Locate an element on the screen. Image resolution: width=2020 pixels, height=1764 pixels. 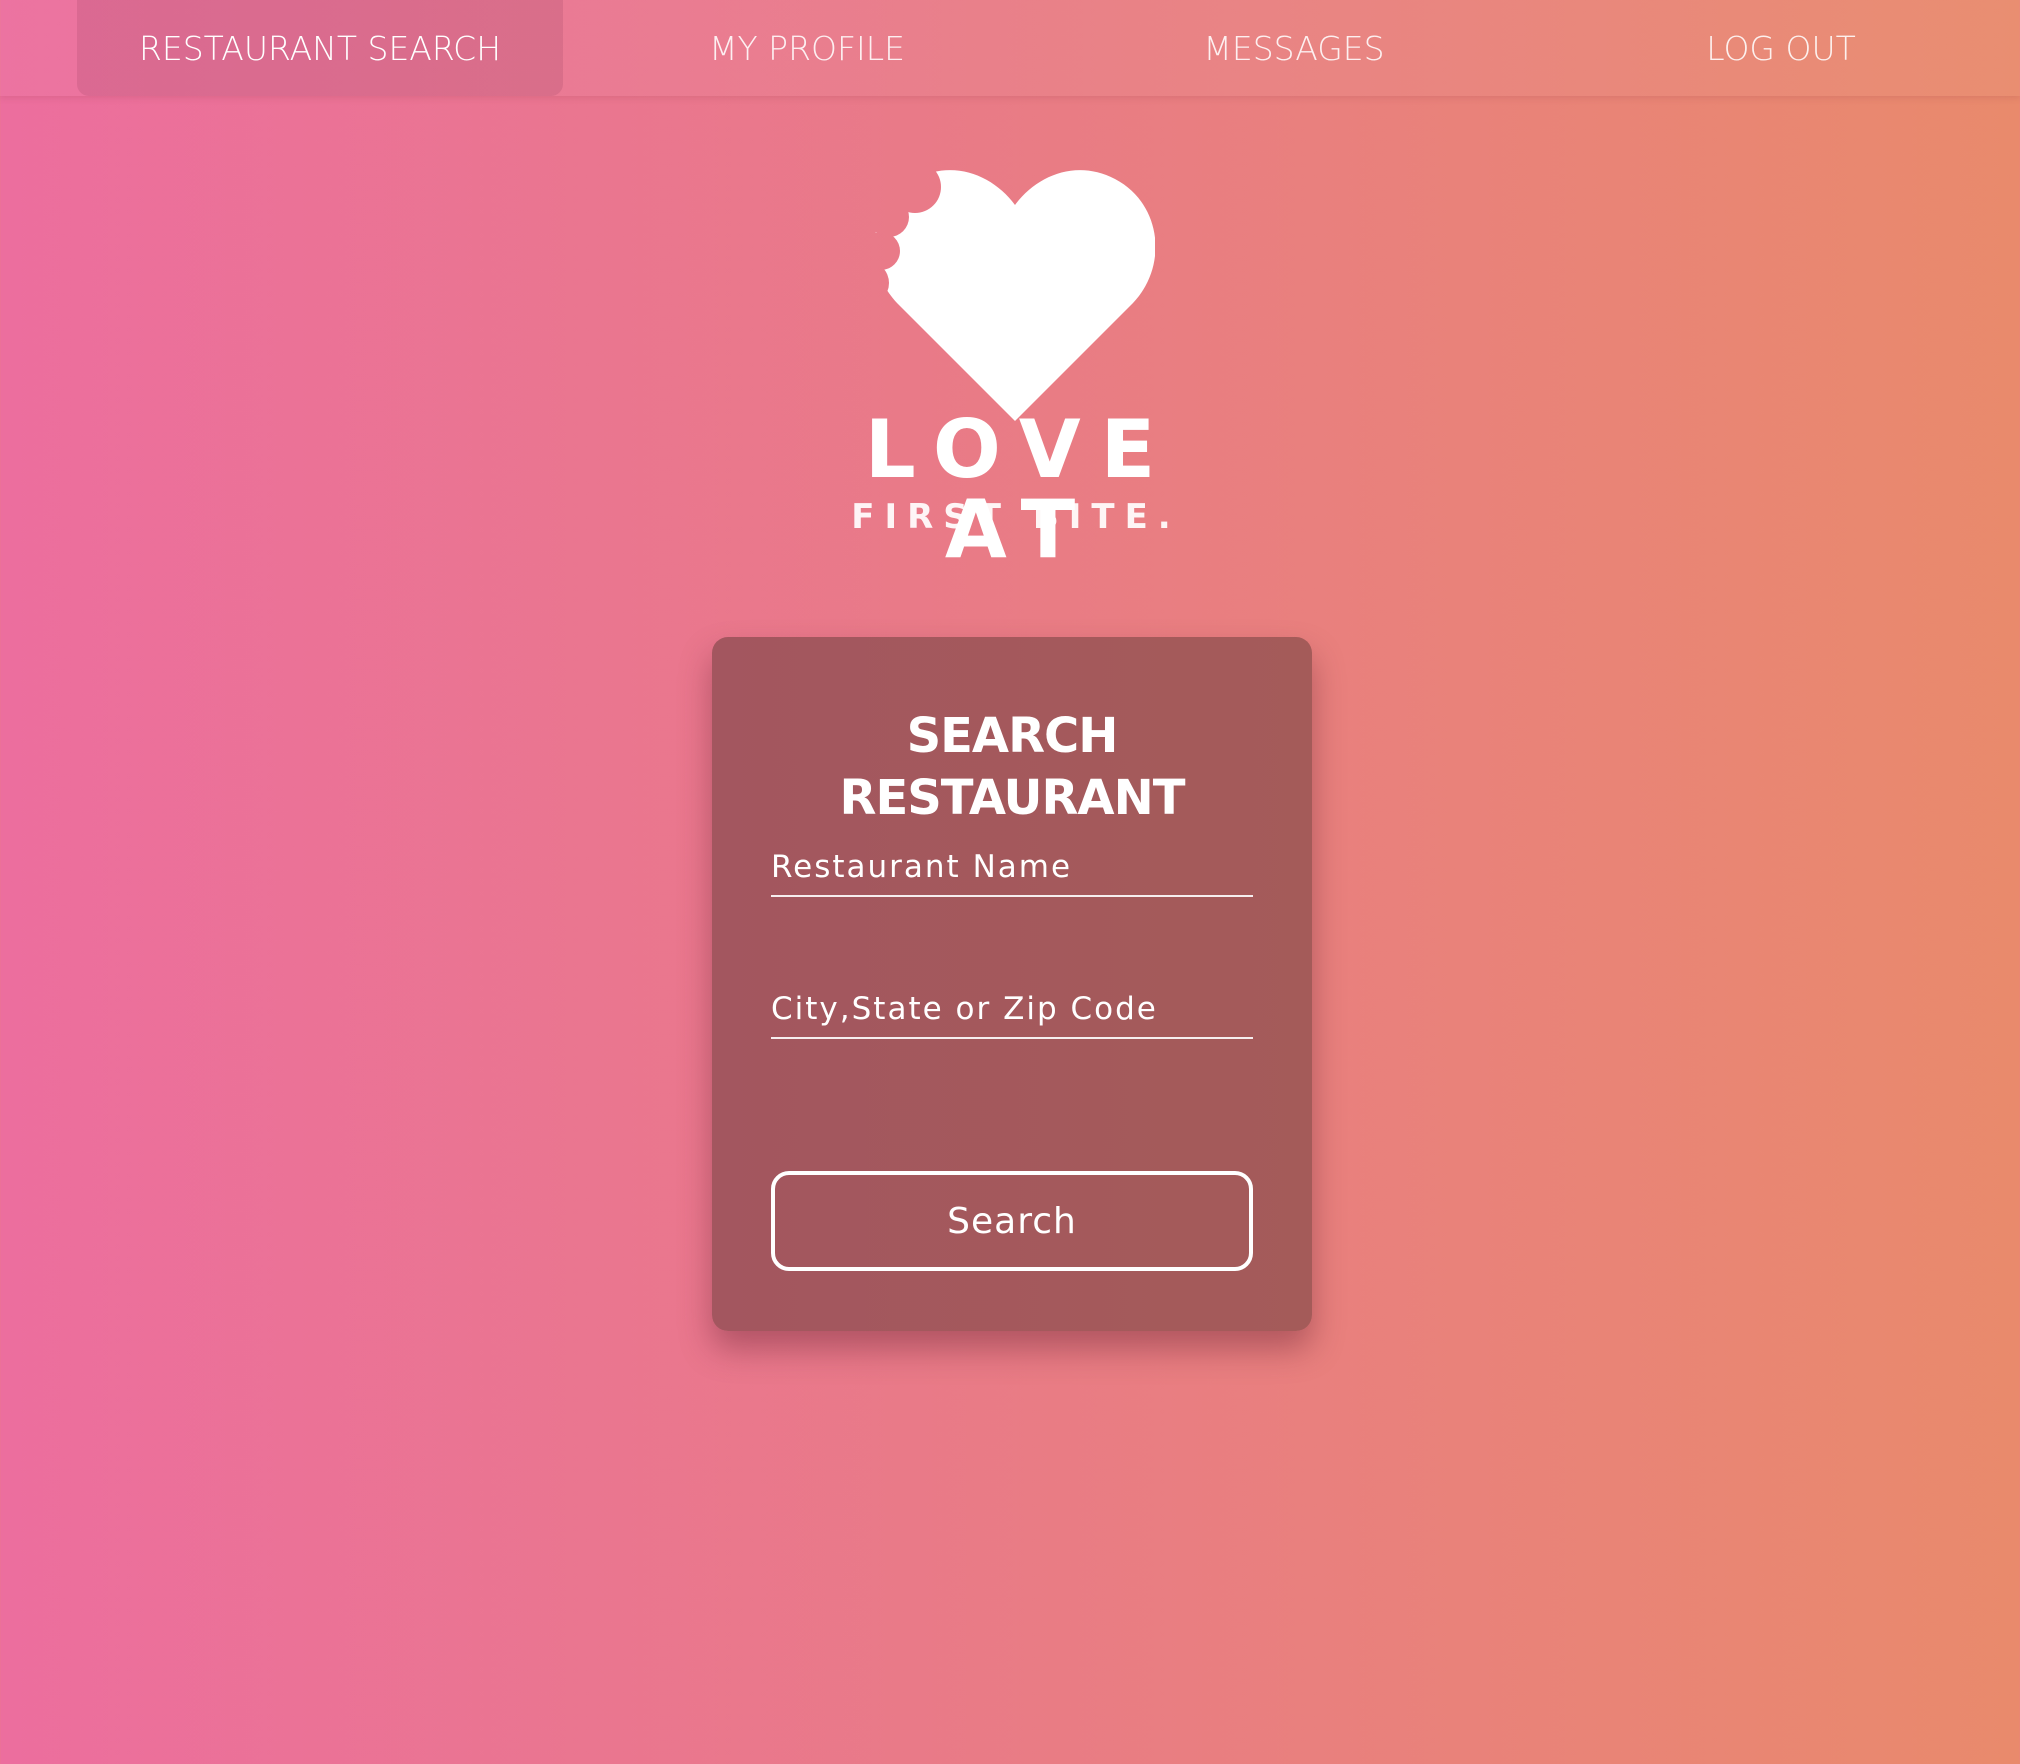
restaurant-name-input is located at coordinates (1012, 867).